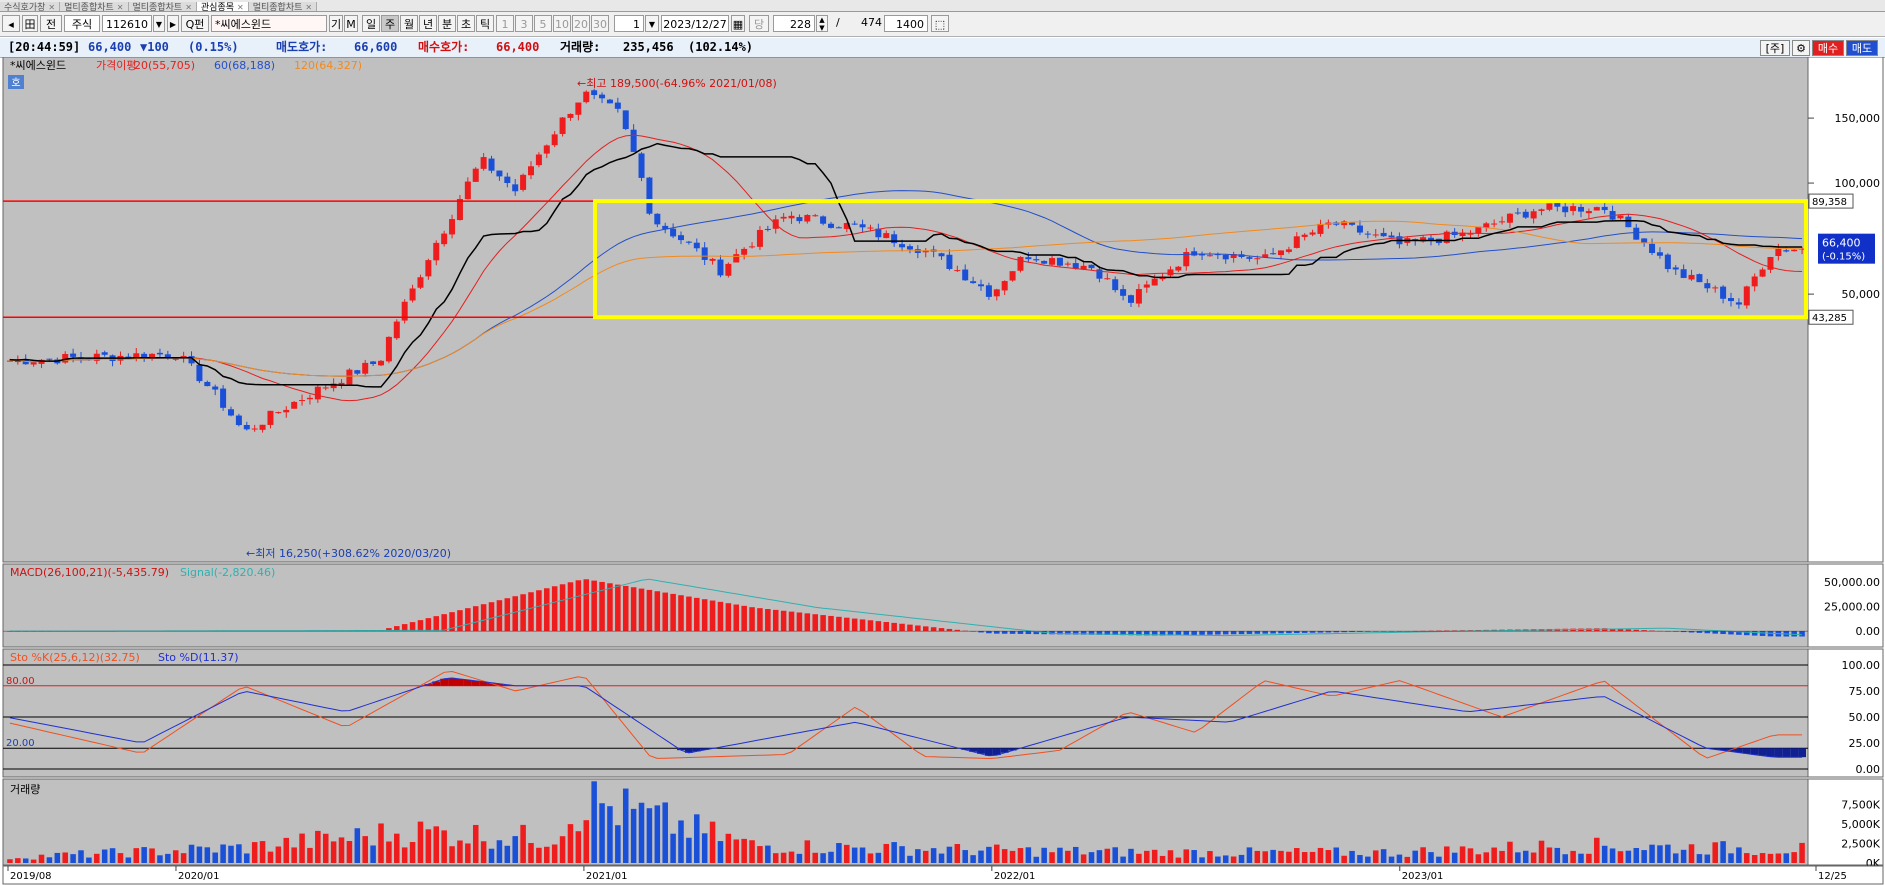 This screenshot has width=1885, height=885. What do you see at coordinates (794, 23) in the screenshot?
I see `count-input: 228` at bounding box center [794, 23].